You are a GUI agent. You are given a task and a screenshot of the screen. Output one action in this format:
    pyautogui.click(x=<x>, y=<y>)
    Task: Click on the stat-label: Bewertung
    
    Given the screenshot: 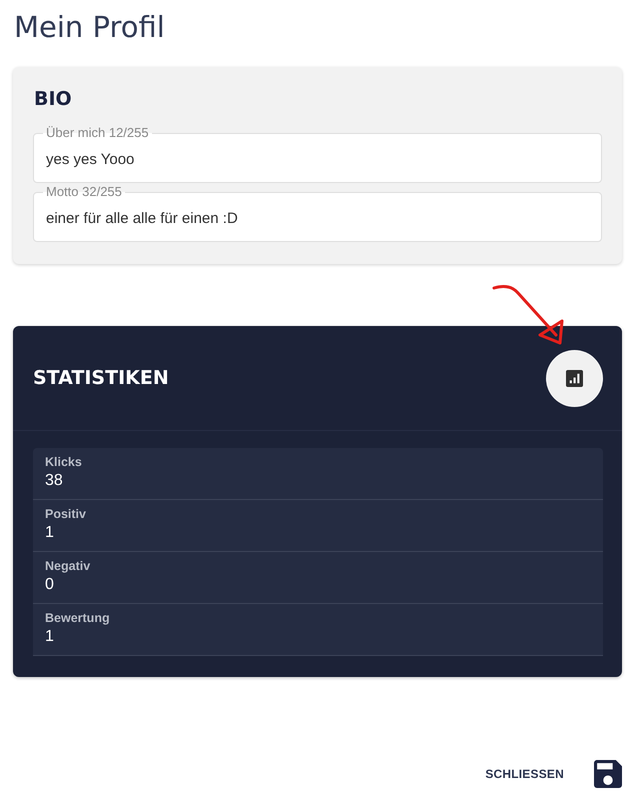 What is the action you would take?
    pyautogui.click(x=77, y=618)
    